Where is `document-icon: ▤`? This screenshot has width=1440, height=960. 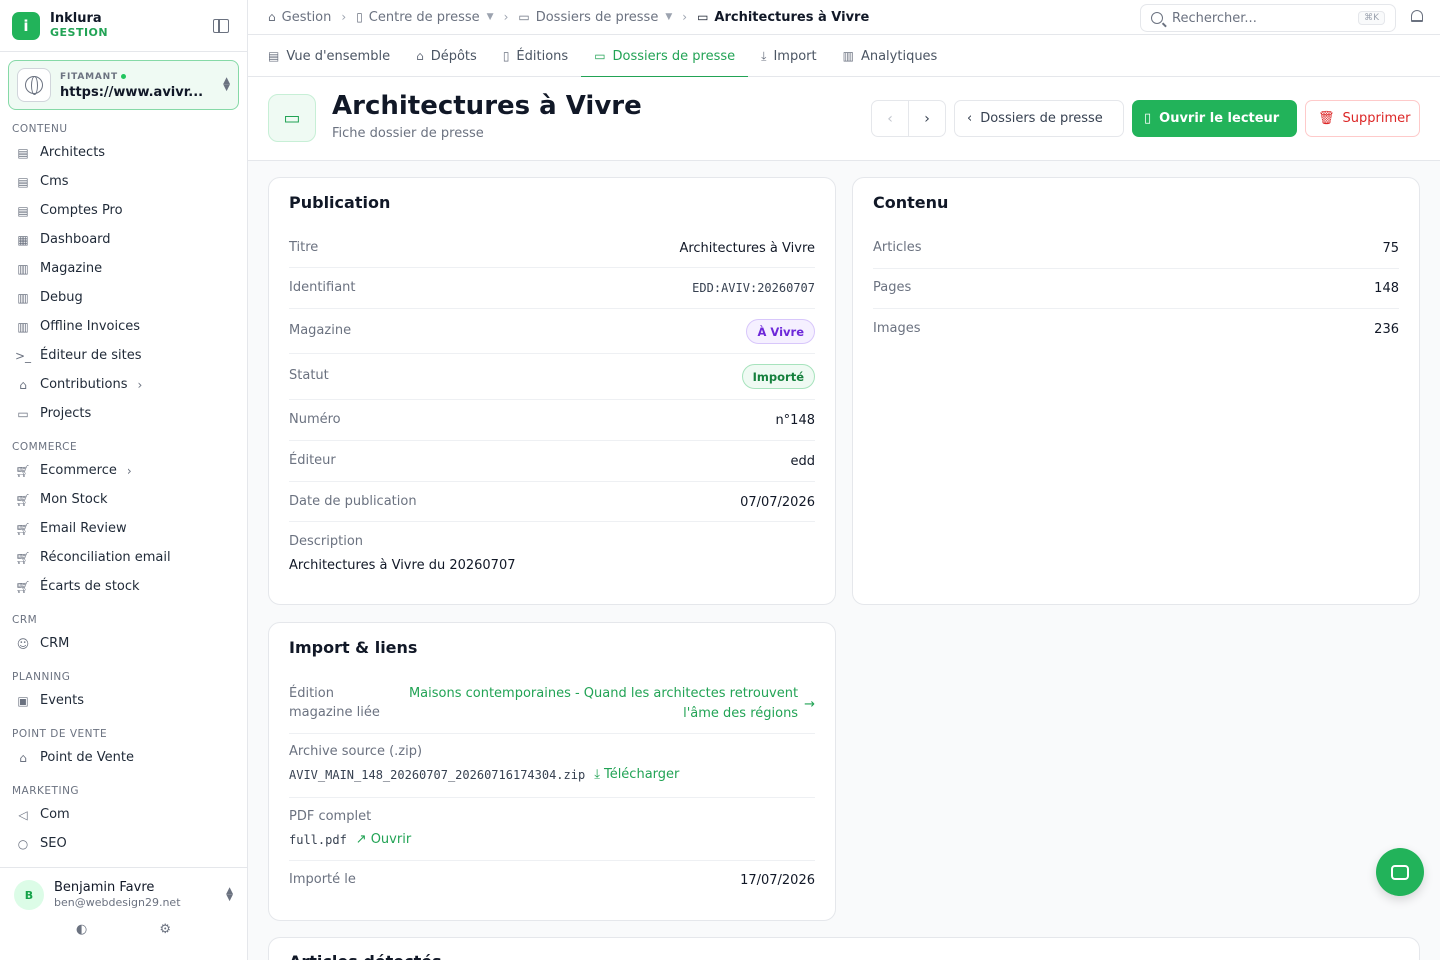 document-icon: ▤ is located at coordinates (23, 181).